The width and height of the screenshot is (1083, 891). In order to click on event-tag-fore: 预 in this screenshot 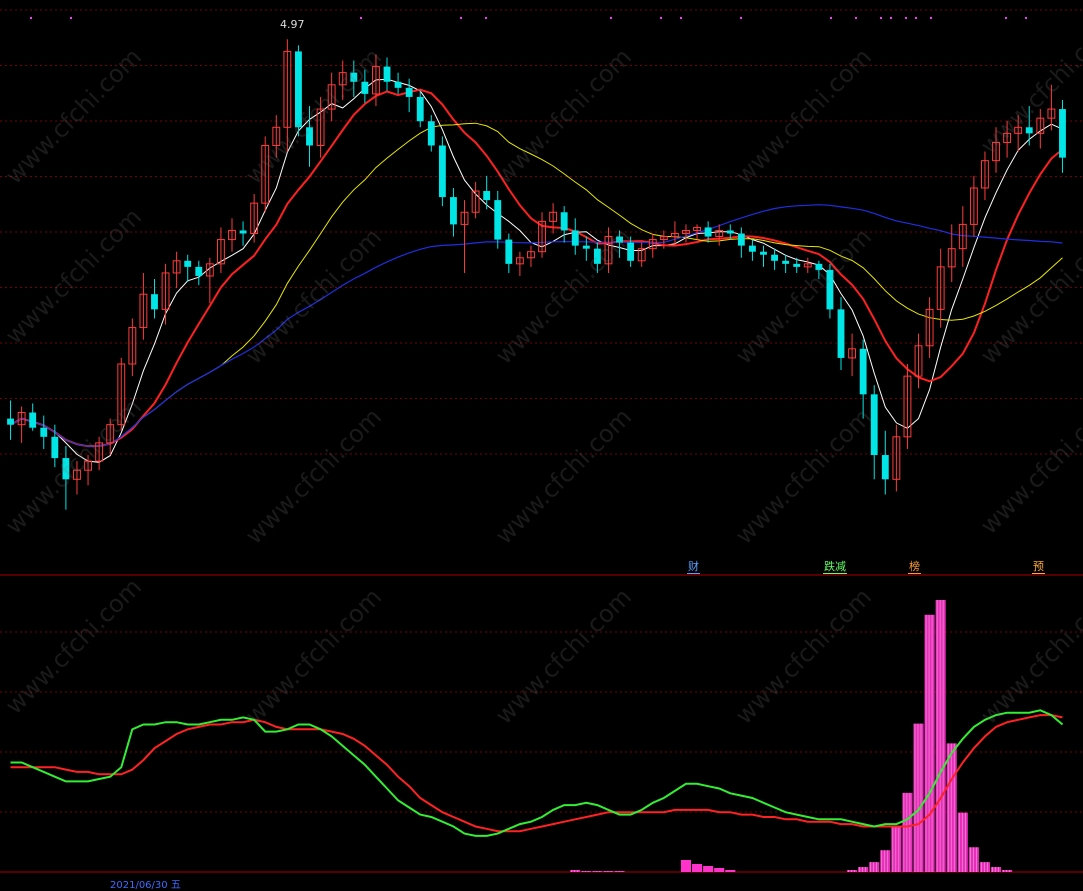, I will do `click(1038, 567)`.